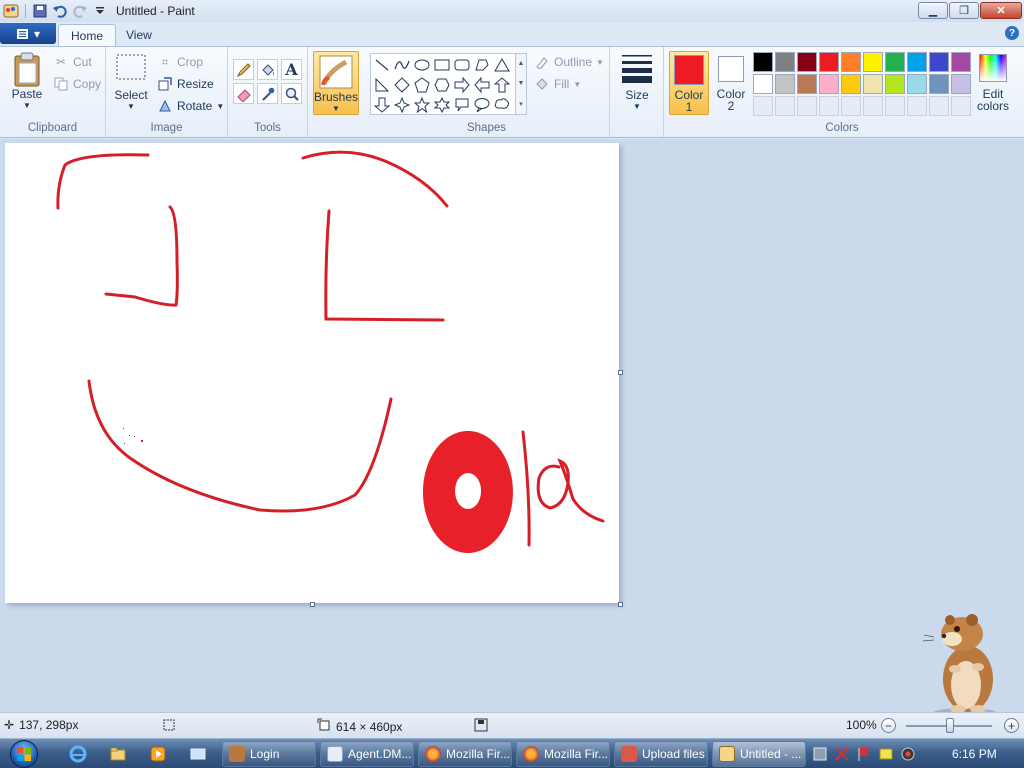 This screenshot has height=768, width=1024. I want to click on tab-home: Home, so click(87, 35).